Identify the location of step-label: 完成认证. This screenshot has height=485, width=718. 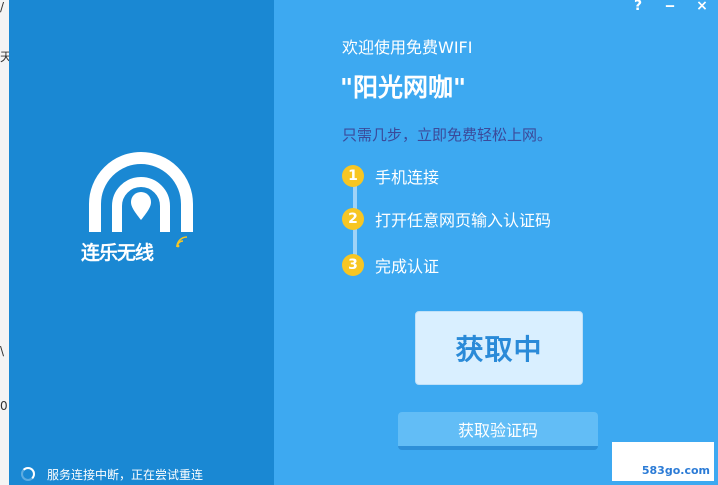
(407, 266).